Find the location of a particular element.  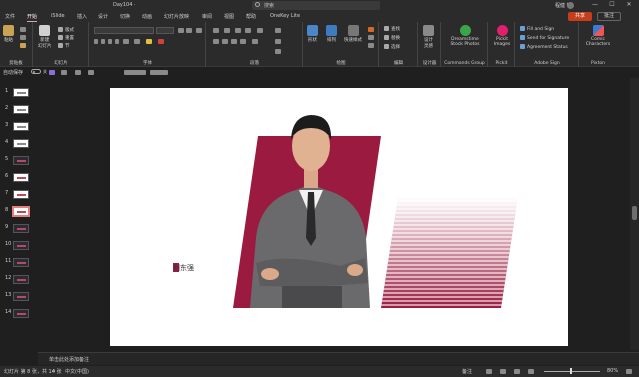

select-button: 选择 is located at coordinates (392, 47).